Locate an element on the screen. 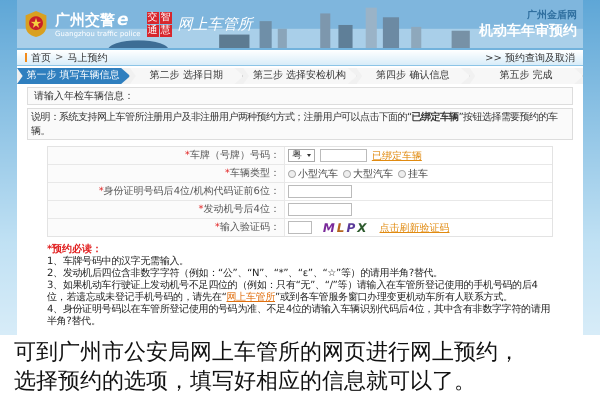 This screenshot has height=401, width=600. captcha-input-field is located at coordinates (300, 227).